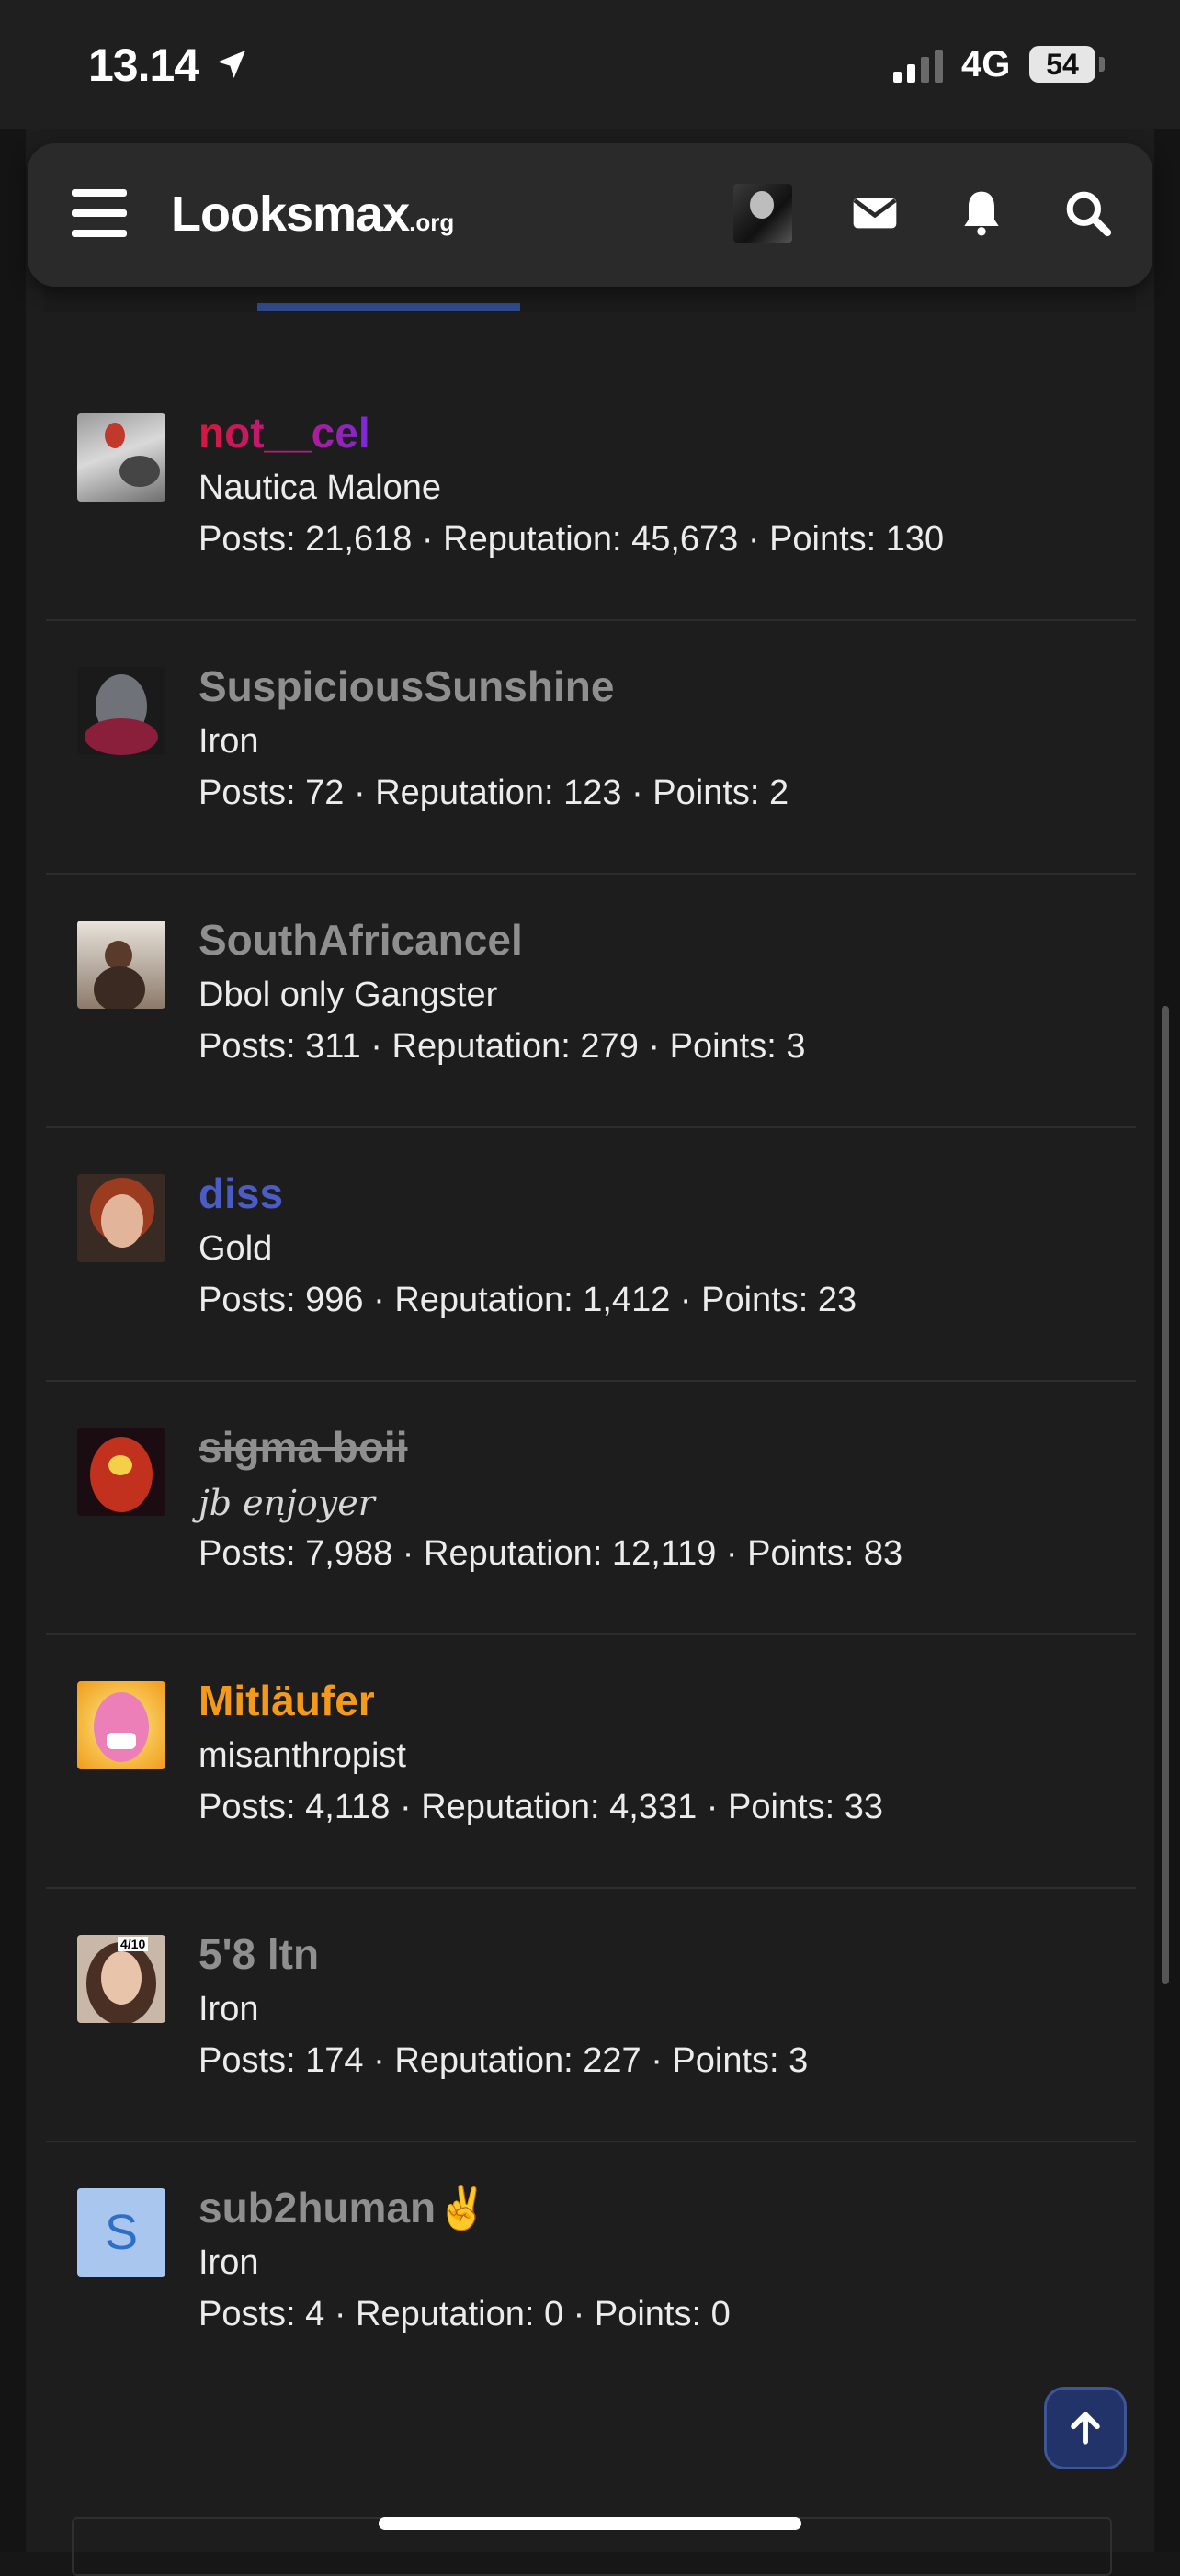 This screenshot has width=1180, height=2576. Describe the element at coordinates (590, 2523) in the screenshot. I see `home-indicator` at that location.